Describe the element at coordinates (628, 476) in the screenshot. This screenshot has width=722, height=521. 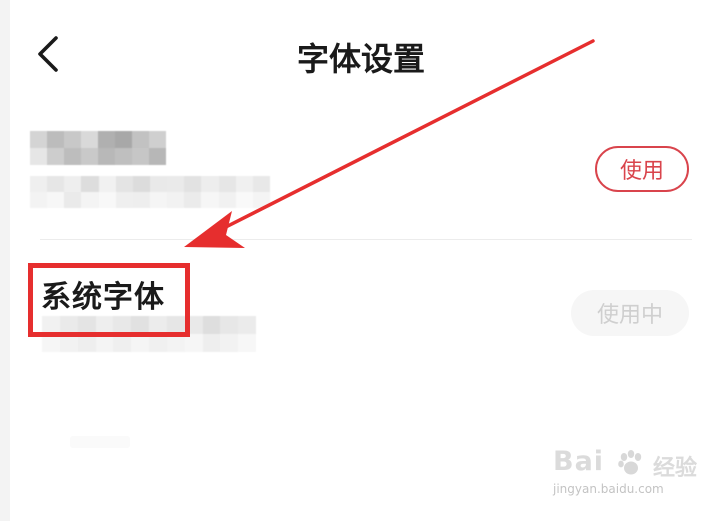
I see `baidu-jingyan-watermark: Bai 经验 jingyan.baidu.com` at that location.